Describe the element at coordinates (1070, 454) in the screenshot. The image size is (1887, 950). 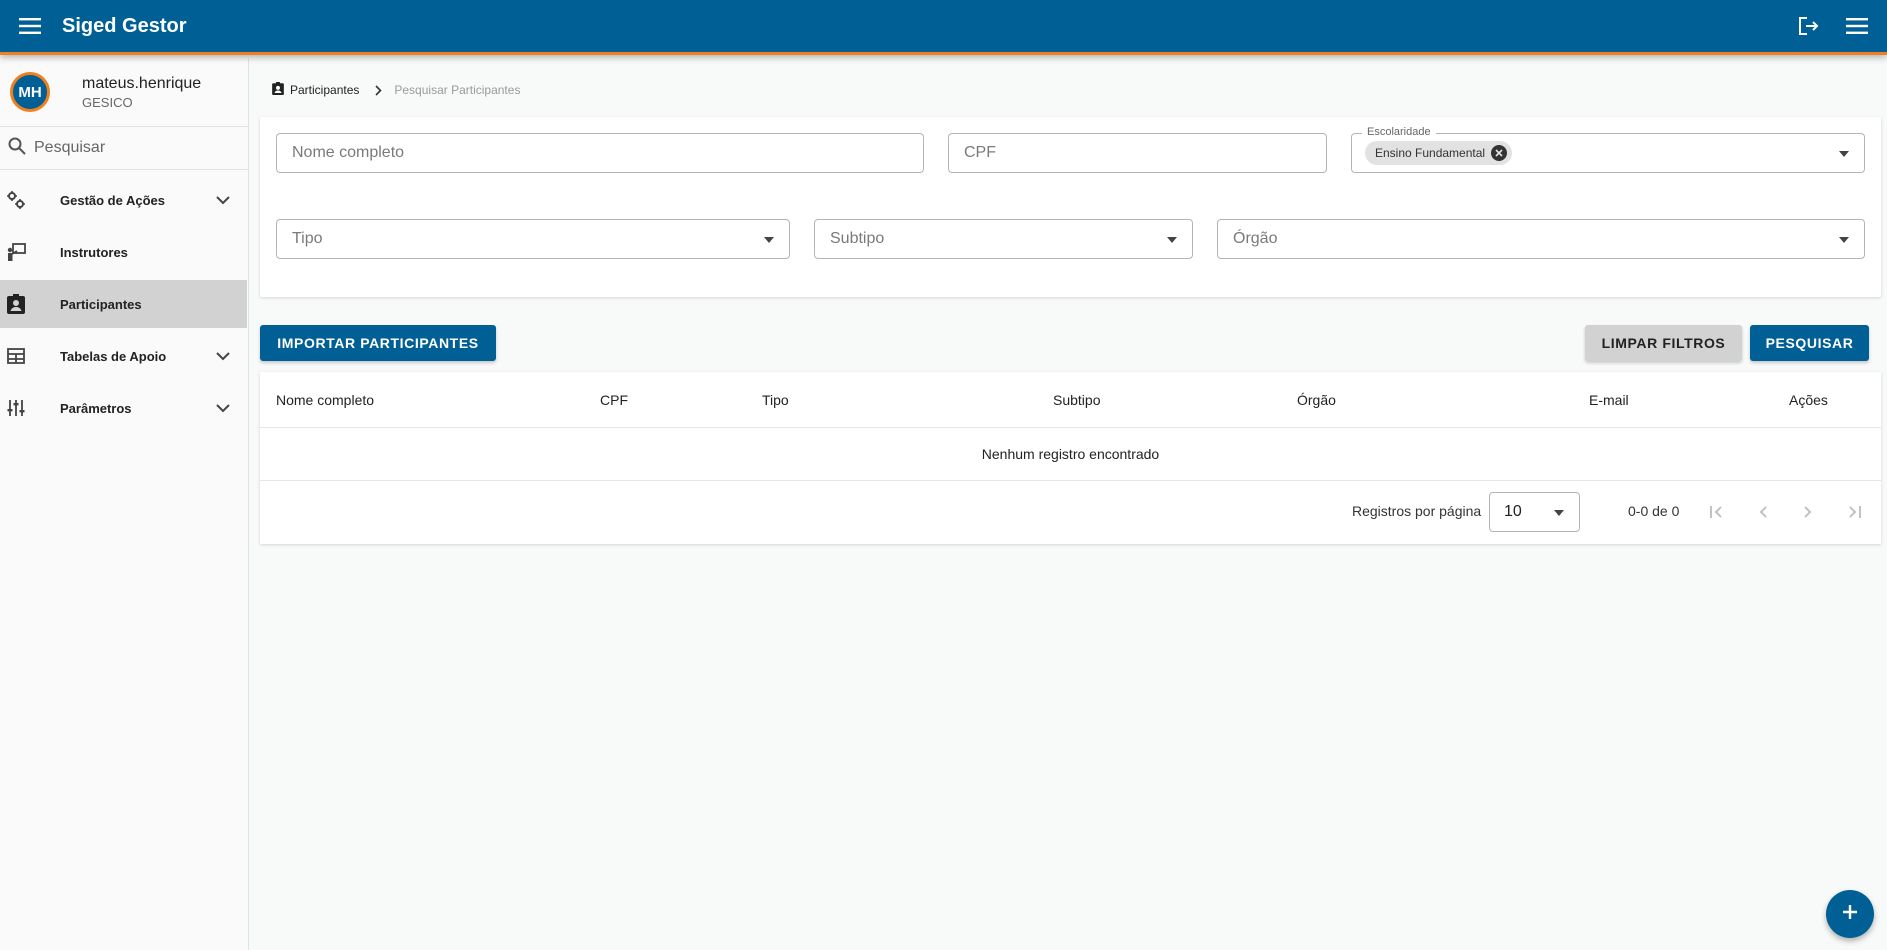
I see `empty-message: Nenhum registro encontrado` at that location.